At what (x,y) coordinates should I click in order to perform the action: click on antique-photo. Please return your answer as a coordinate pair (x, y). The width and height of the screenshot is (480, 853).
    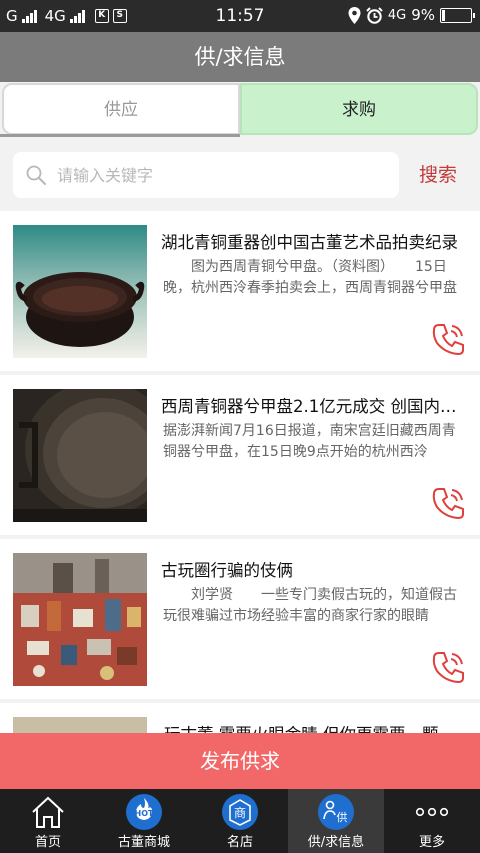
    Looking at the image, I should click on (80, 725).